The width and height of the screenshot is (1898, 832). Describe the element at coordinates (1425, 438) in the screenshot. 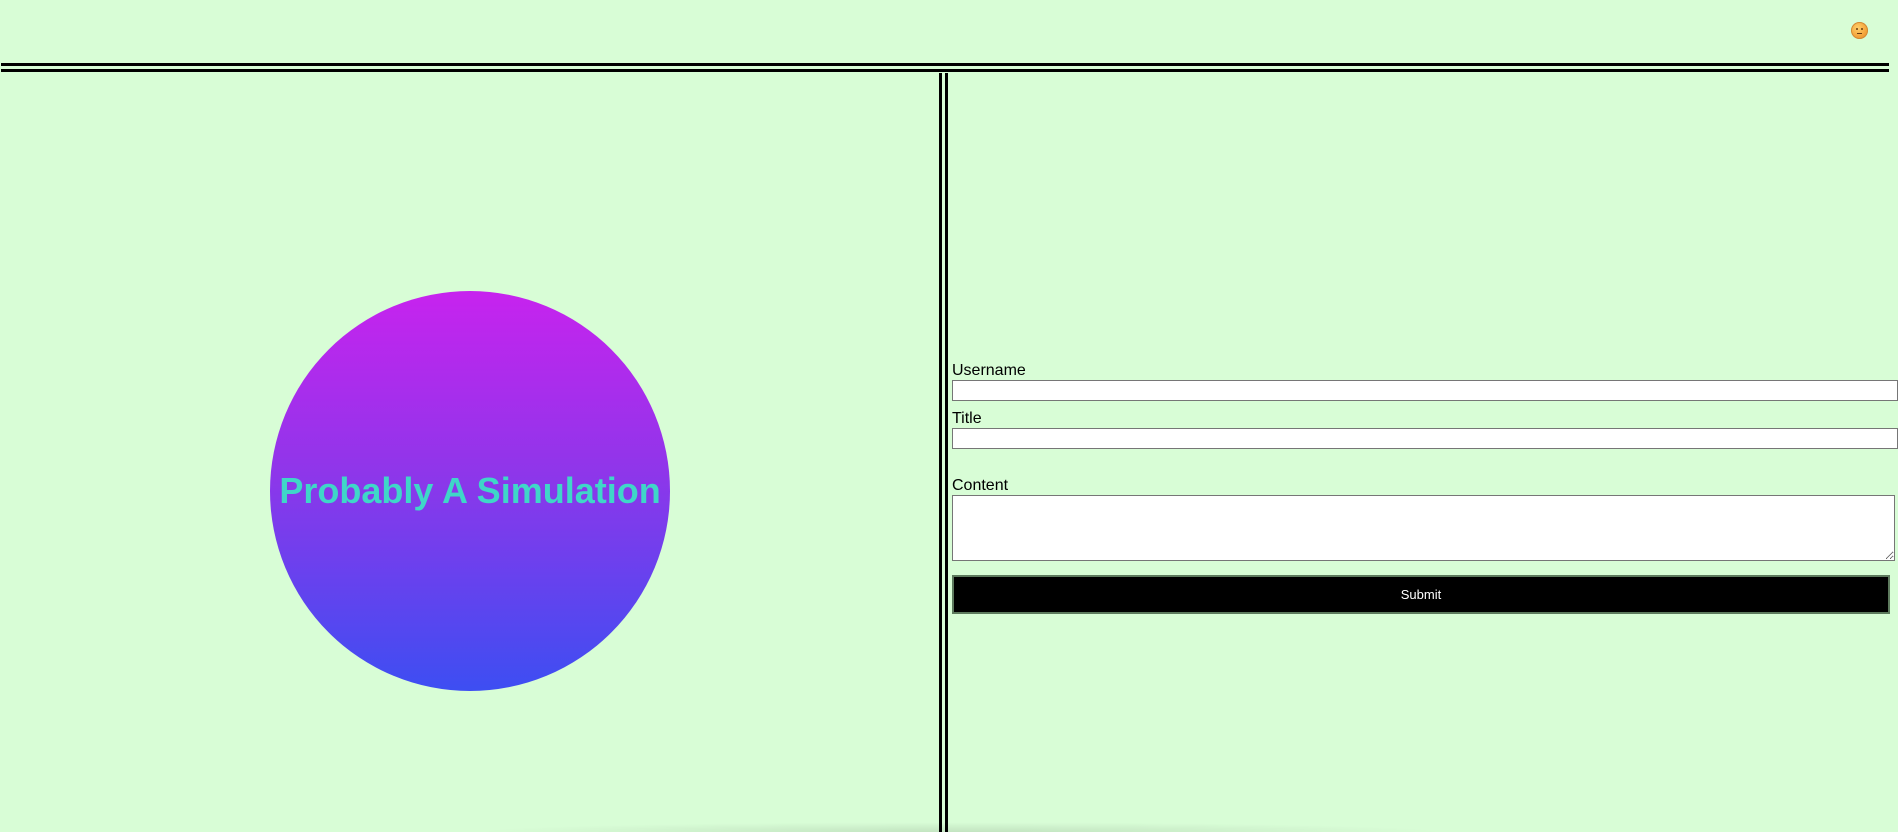

I see `title-input` at that location.